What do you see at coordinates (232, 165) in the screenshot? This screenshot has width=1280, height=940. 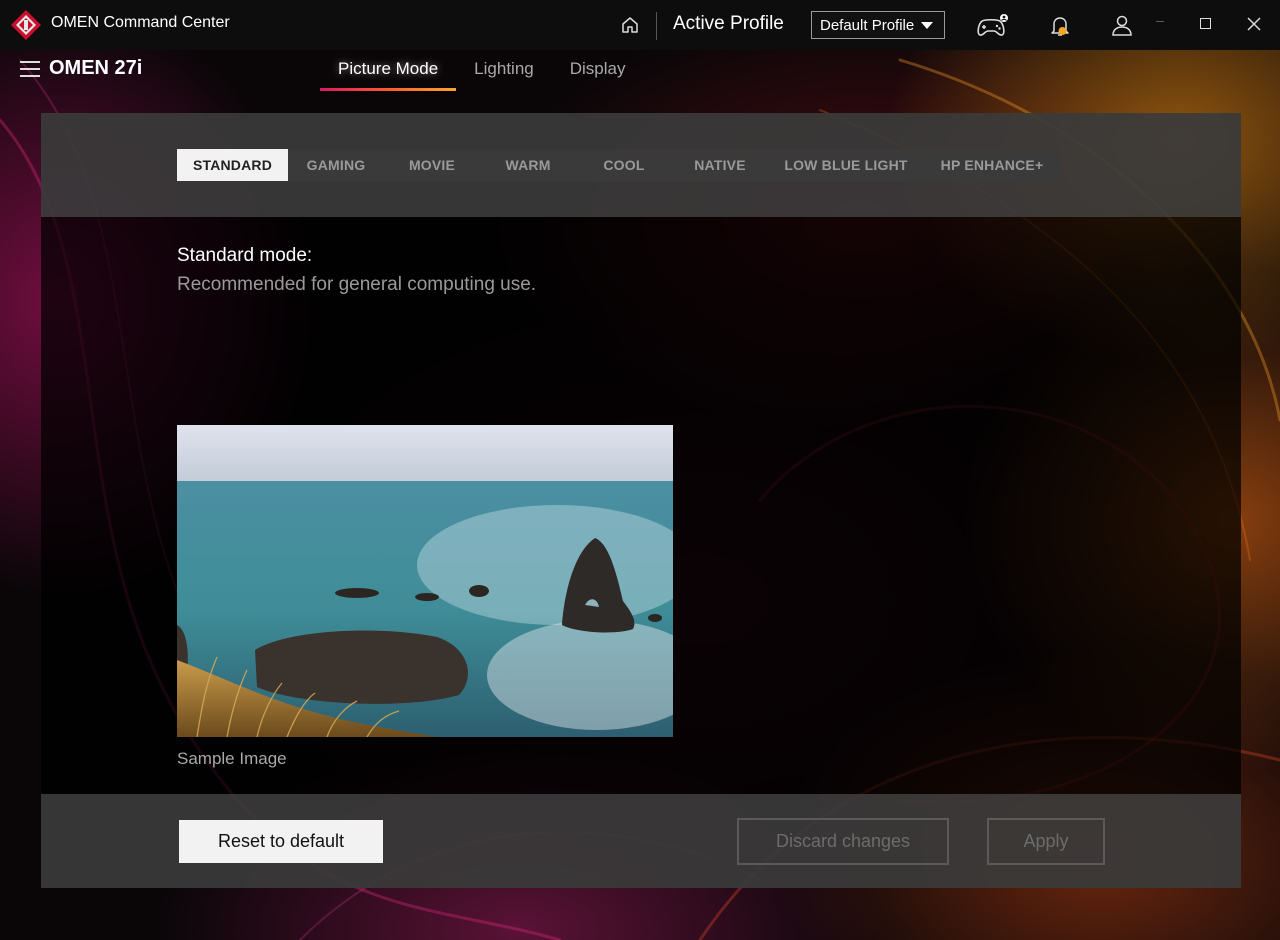 I see `mode-standard-button: STANDARD` at bounding box center [232, 165].